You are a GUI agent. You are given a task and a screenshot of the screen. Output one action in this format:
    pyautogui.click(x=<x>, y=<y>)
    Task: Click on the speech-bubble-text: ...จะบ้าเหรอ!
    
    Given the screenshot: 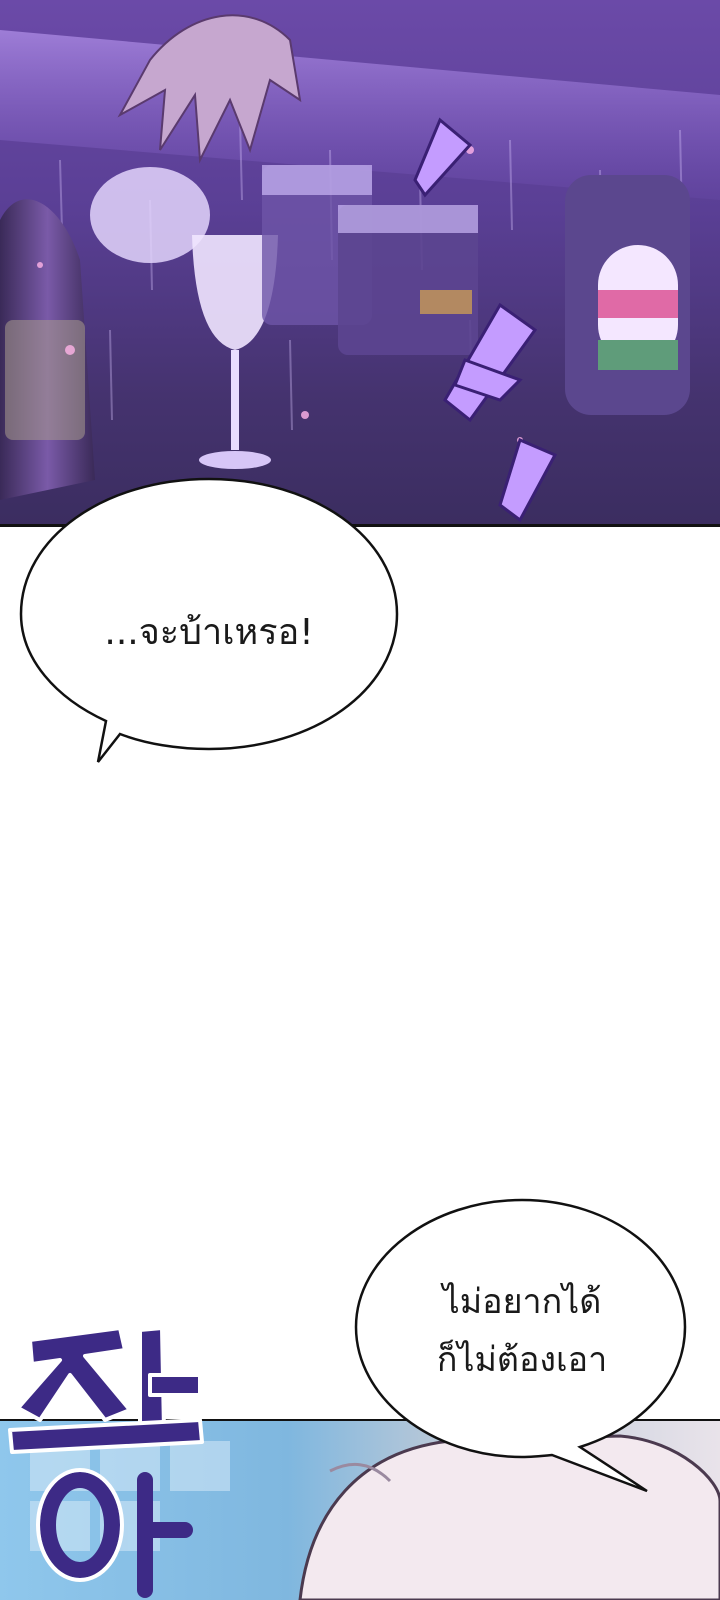 What is the action you would take?
    pyautogui.click(x=209, y=632)
    